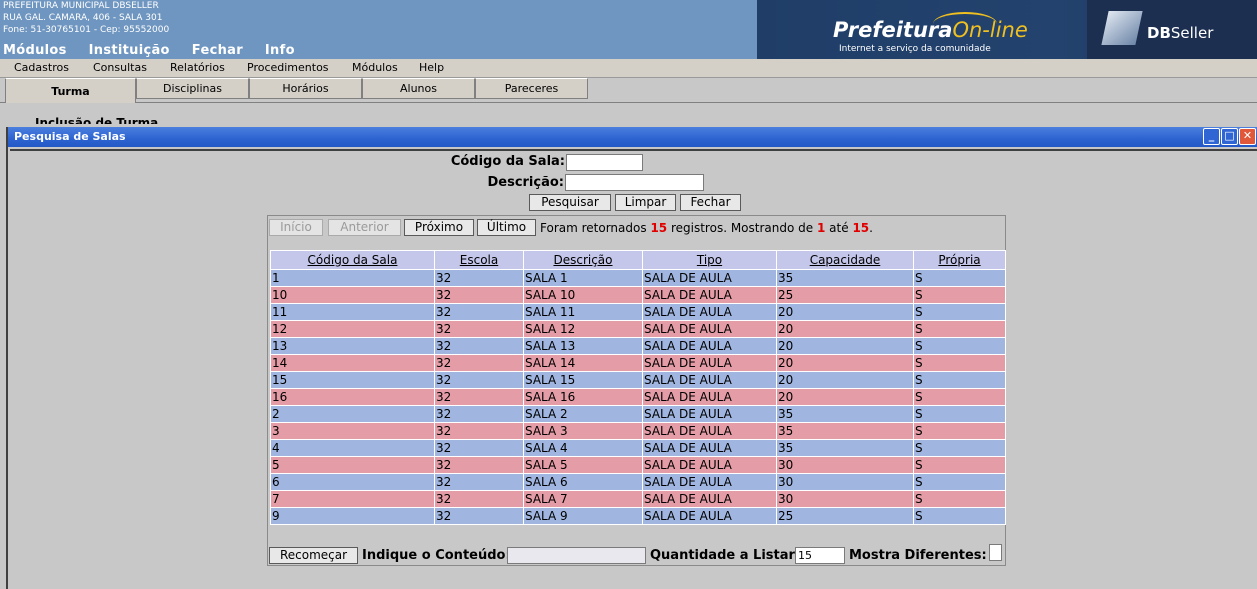 The image size is (1257, 589). Describe the element at coordinates (352, 431) in the screenshot. I see `cell-codigo: 3` at that location.